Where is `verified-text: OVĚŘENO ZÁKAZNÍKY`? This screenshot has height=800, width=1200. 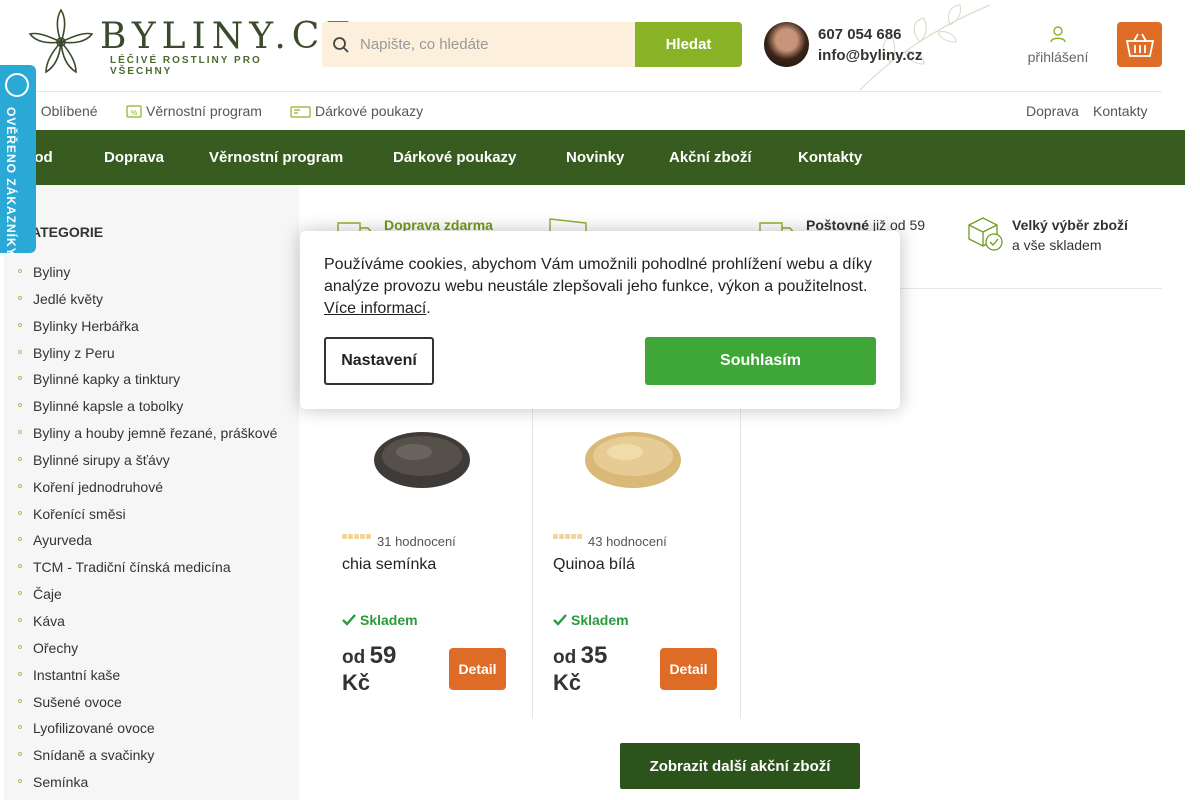 verified-text: OVĚŘENO ZÁKAZNÍKY is located at coordinates (11, 182).